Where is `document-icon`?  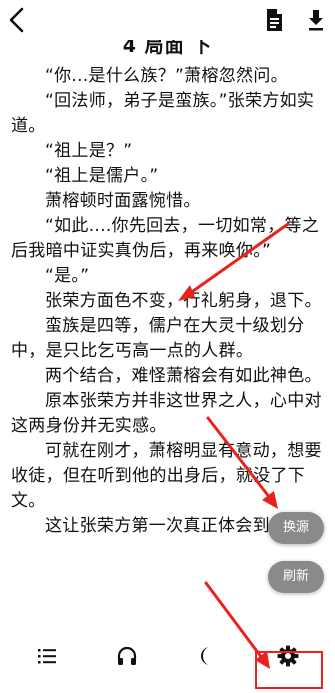 document-icon is located at coordinates (274, 20).